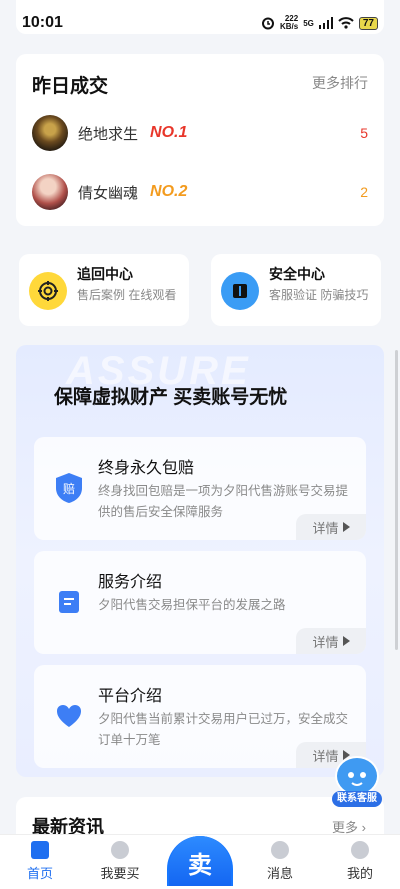  I want to click on service-label: 联系客服, so click(357, 799).